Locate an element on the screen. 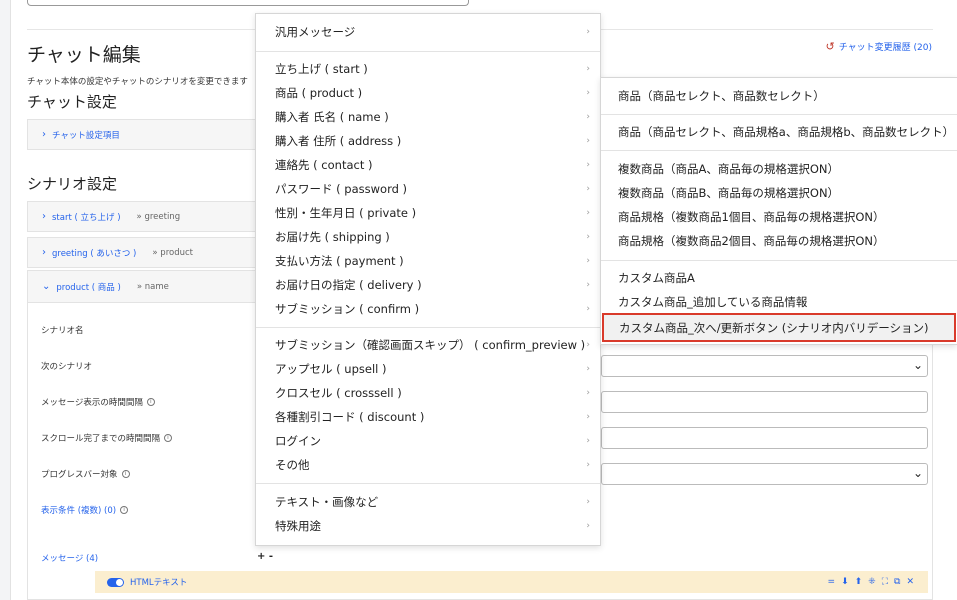  expand-icon: ⛶ is located at coordinates (885, 582).